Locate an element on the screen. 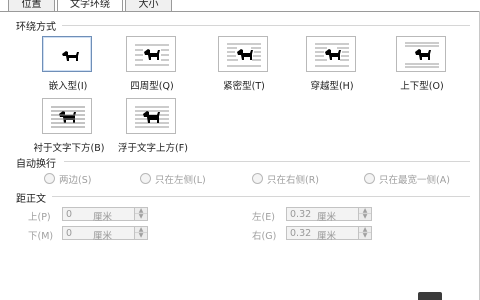  distance-top-unit: 厘米 is located at coordinates (103, 217).